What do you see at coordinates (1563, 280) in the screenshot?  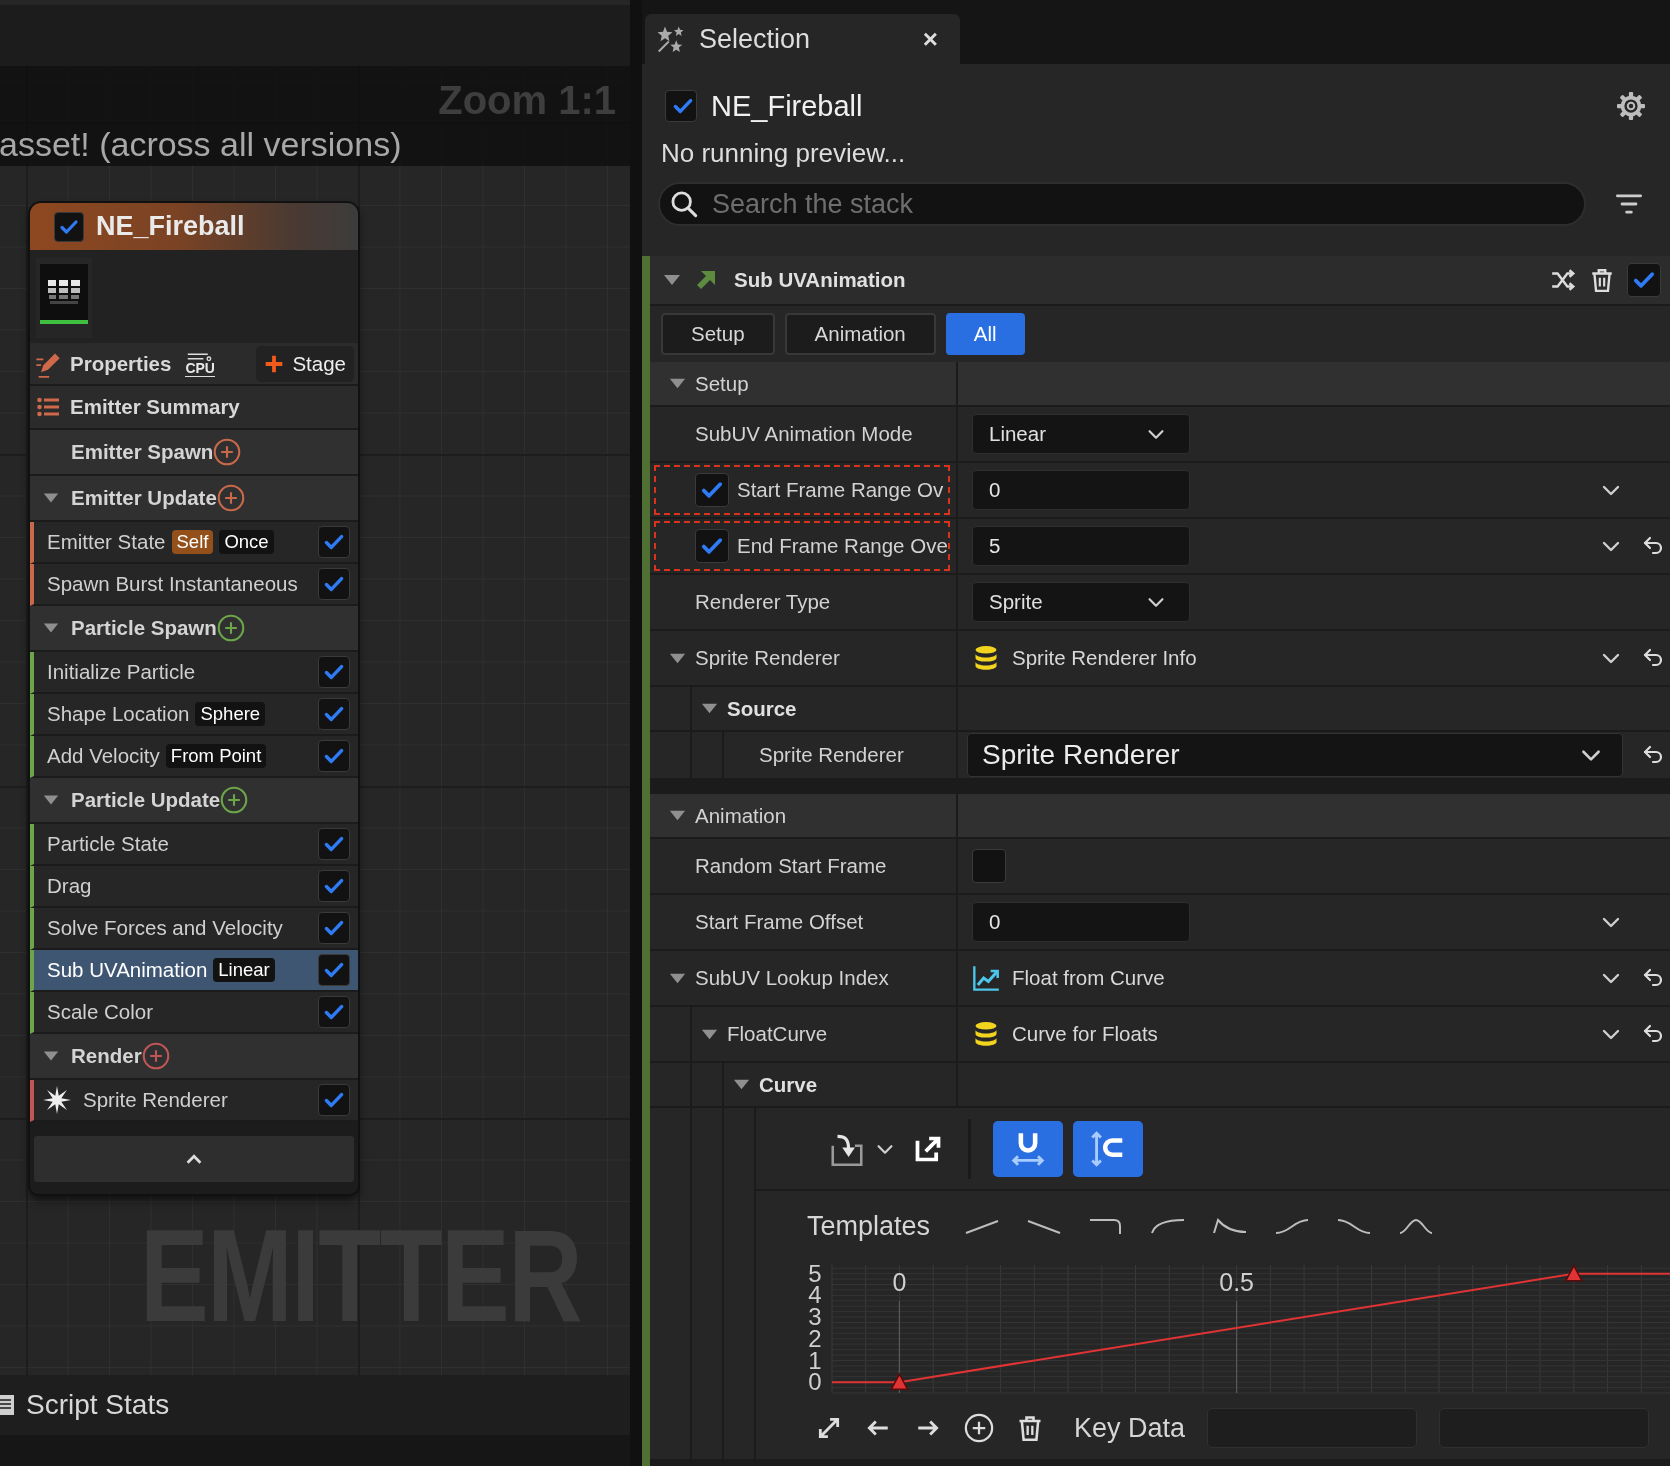 I see `shuffle-icon` at bounding box center [1563, 280].